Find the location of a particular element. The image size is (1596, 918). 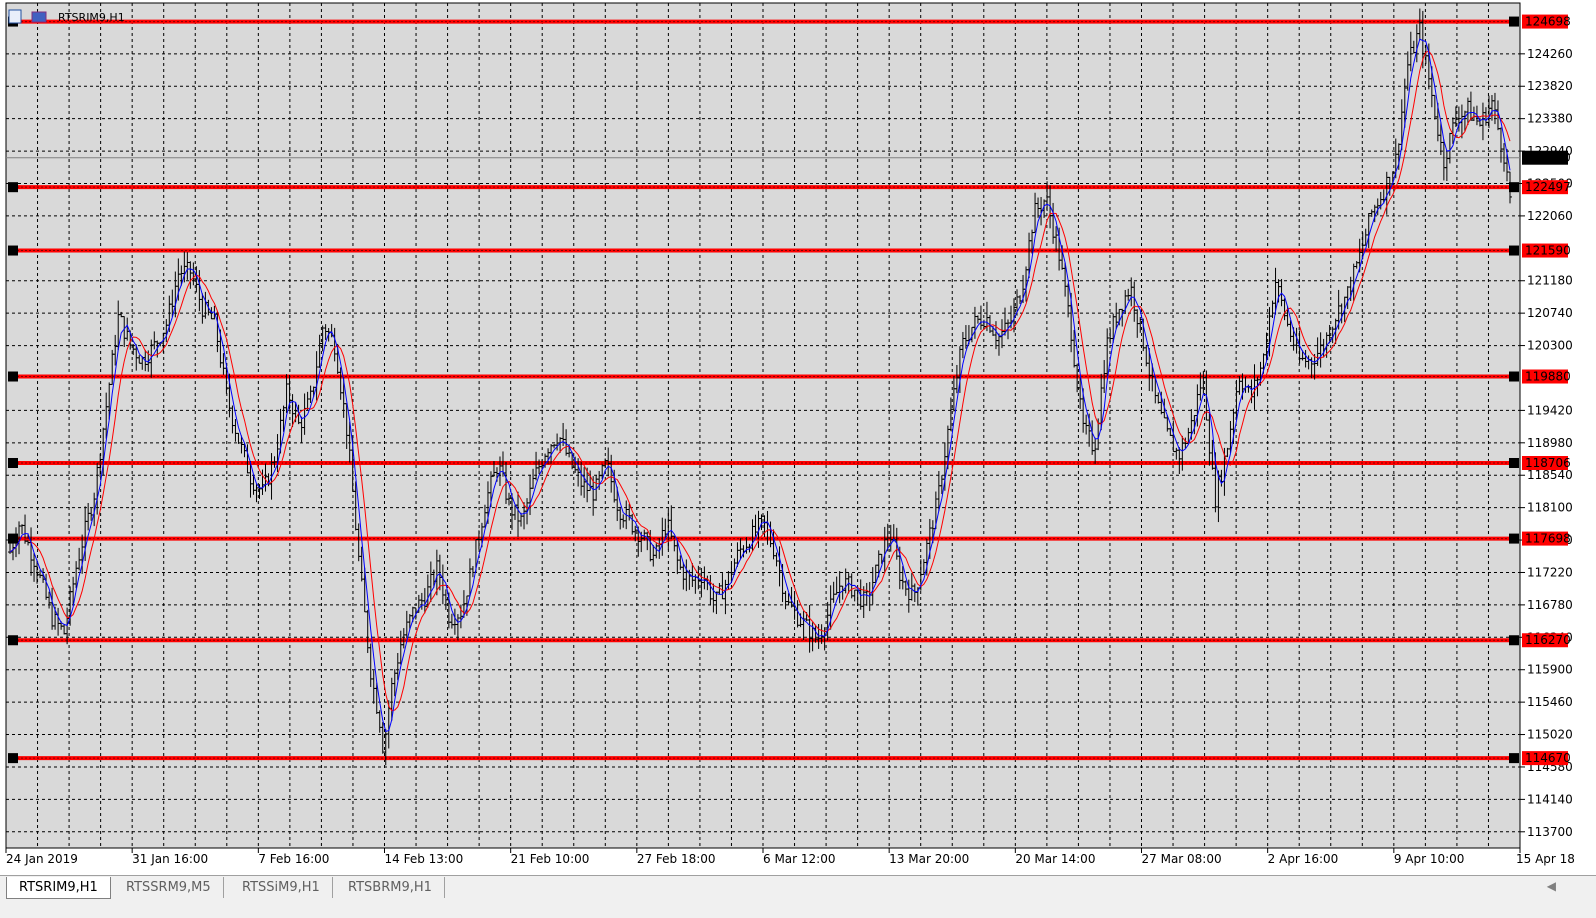

level-price-label: 122497 is located at coordinates (1548, 187).